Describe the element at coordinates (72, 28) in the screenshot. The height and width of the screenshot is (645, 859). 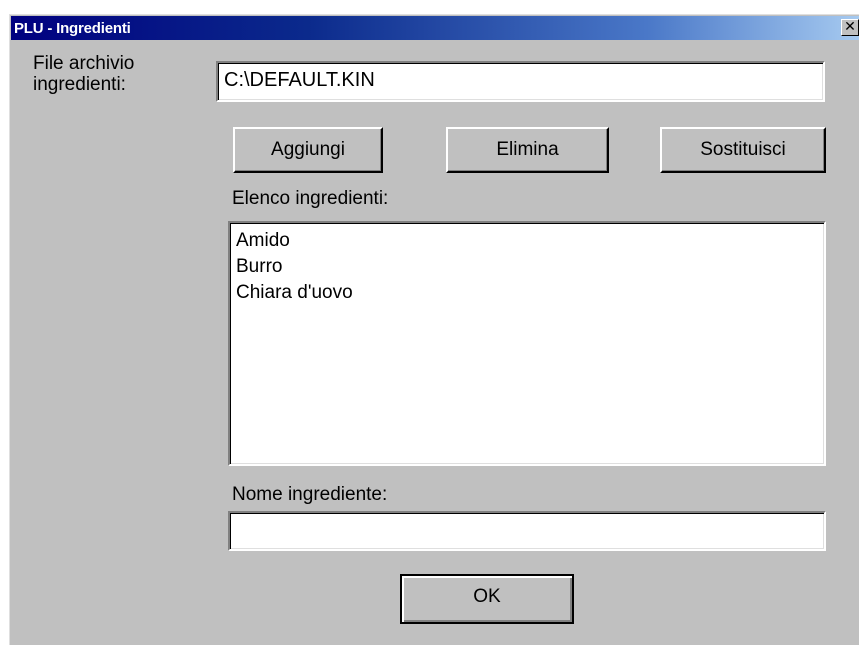
I see `window-title: PLU - Ingredienti` at that location.